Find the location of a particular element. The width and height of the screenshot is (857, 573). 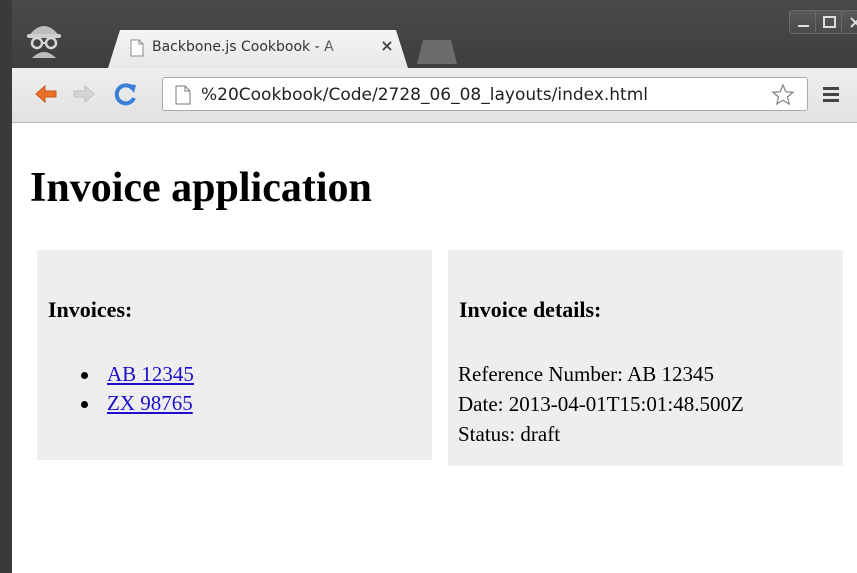

invoice-status: Status: draft is located at coordinates (509, 434).